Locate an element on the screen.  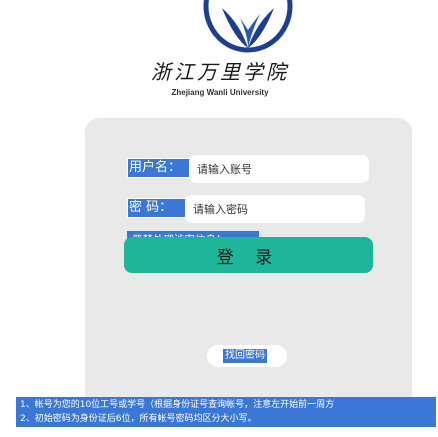
username-label: 用户名： is located at coordinates (160, 168).